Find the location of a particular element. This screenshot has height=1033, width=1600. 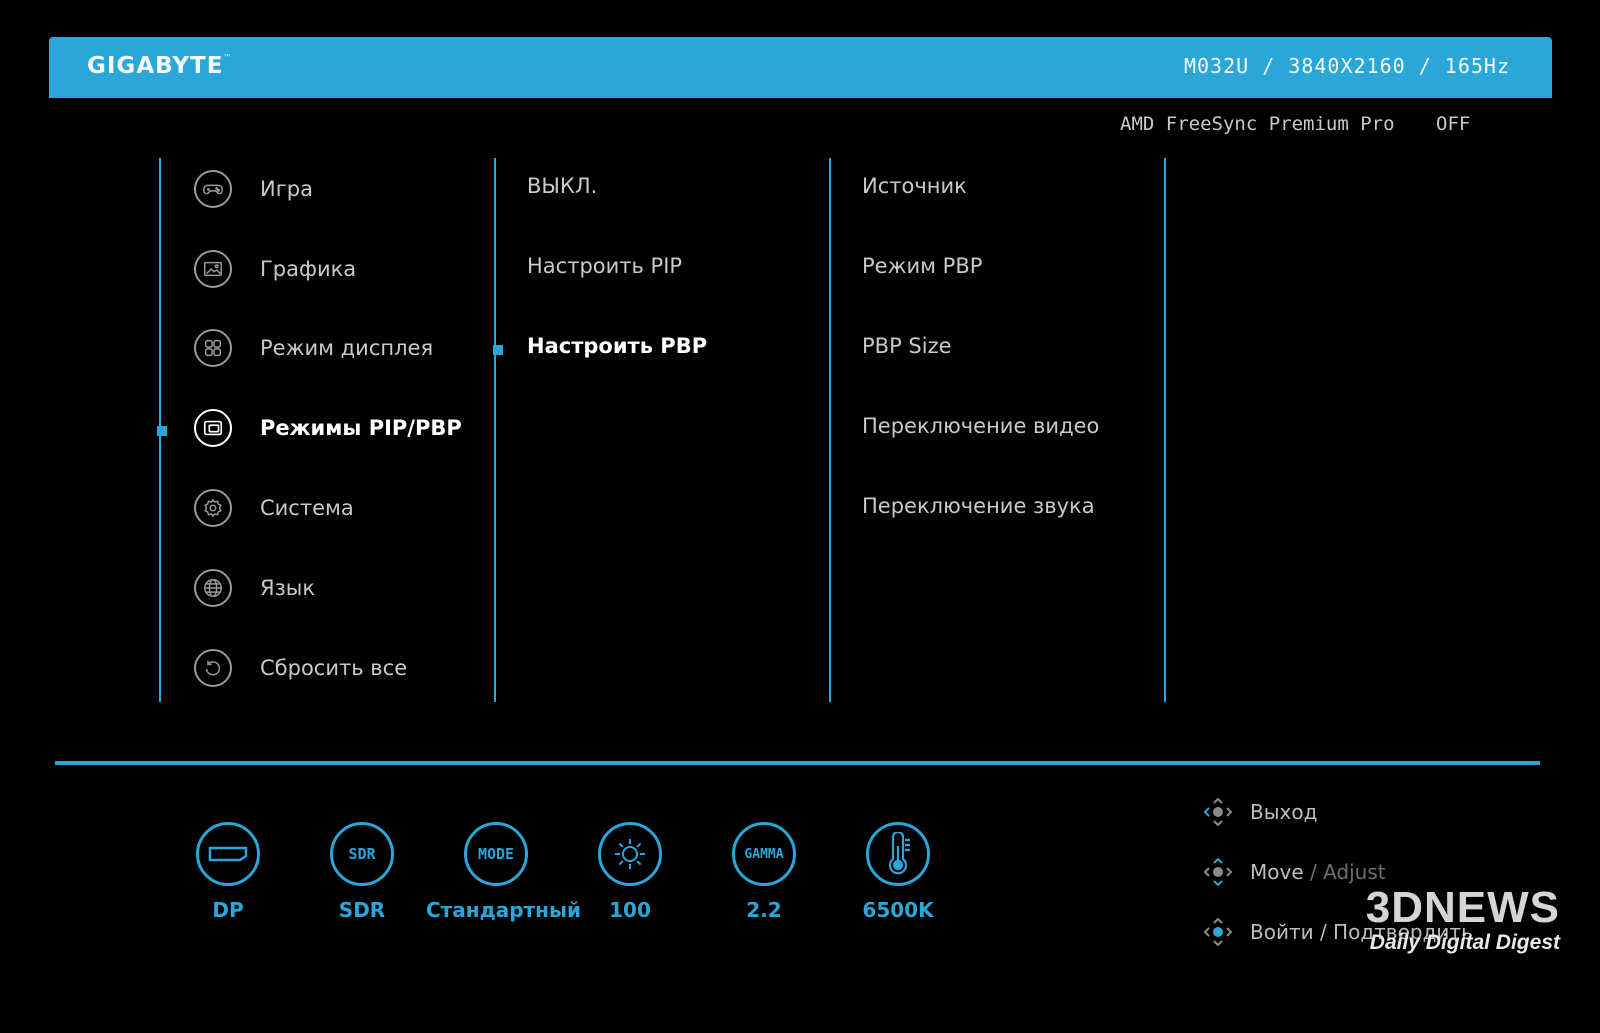

freesync-value: OFF is located at coordinates (1453, 124).